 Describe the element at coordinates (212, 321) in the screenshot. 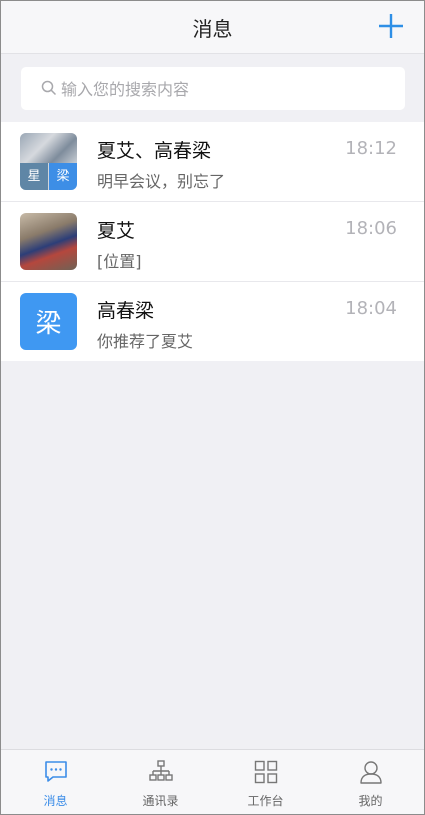

I see `conversation-item: 梁 高春梁 18:04 你推荐了夏艾` at that location.